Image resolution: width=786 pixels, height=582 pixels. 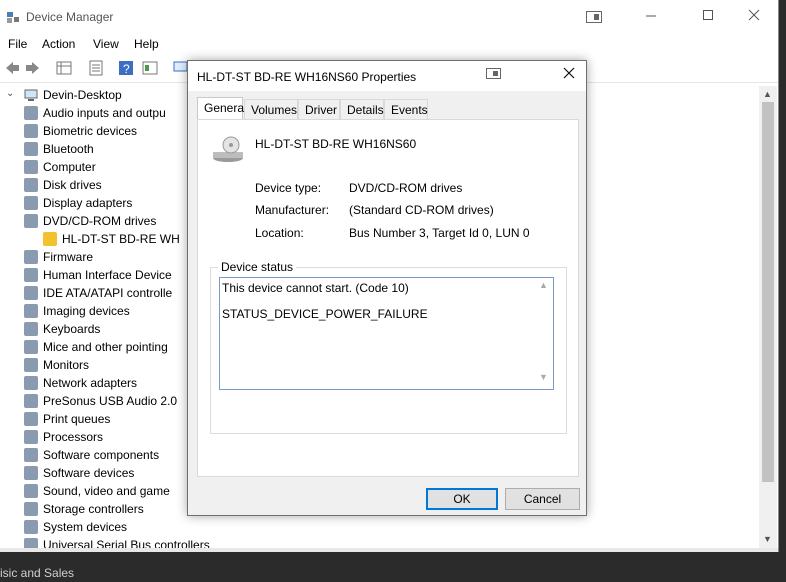 I want to click on title-bar: Device Manager, so click(x=389, y=17).